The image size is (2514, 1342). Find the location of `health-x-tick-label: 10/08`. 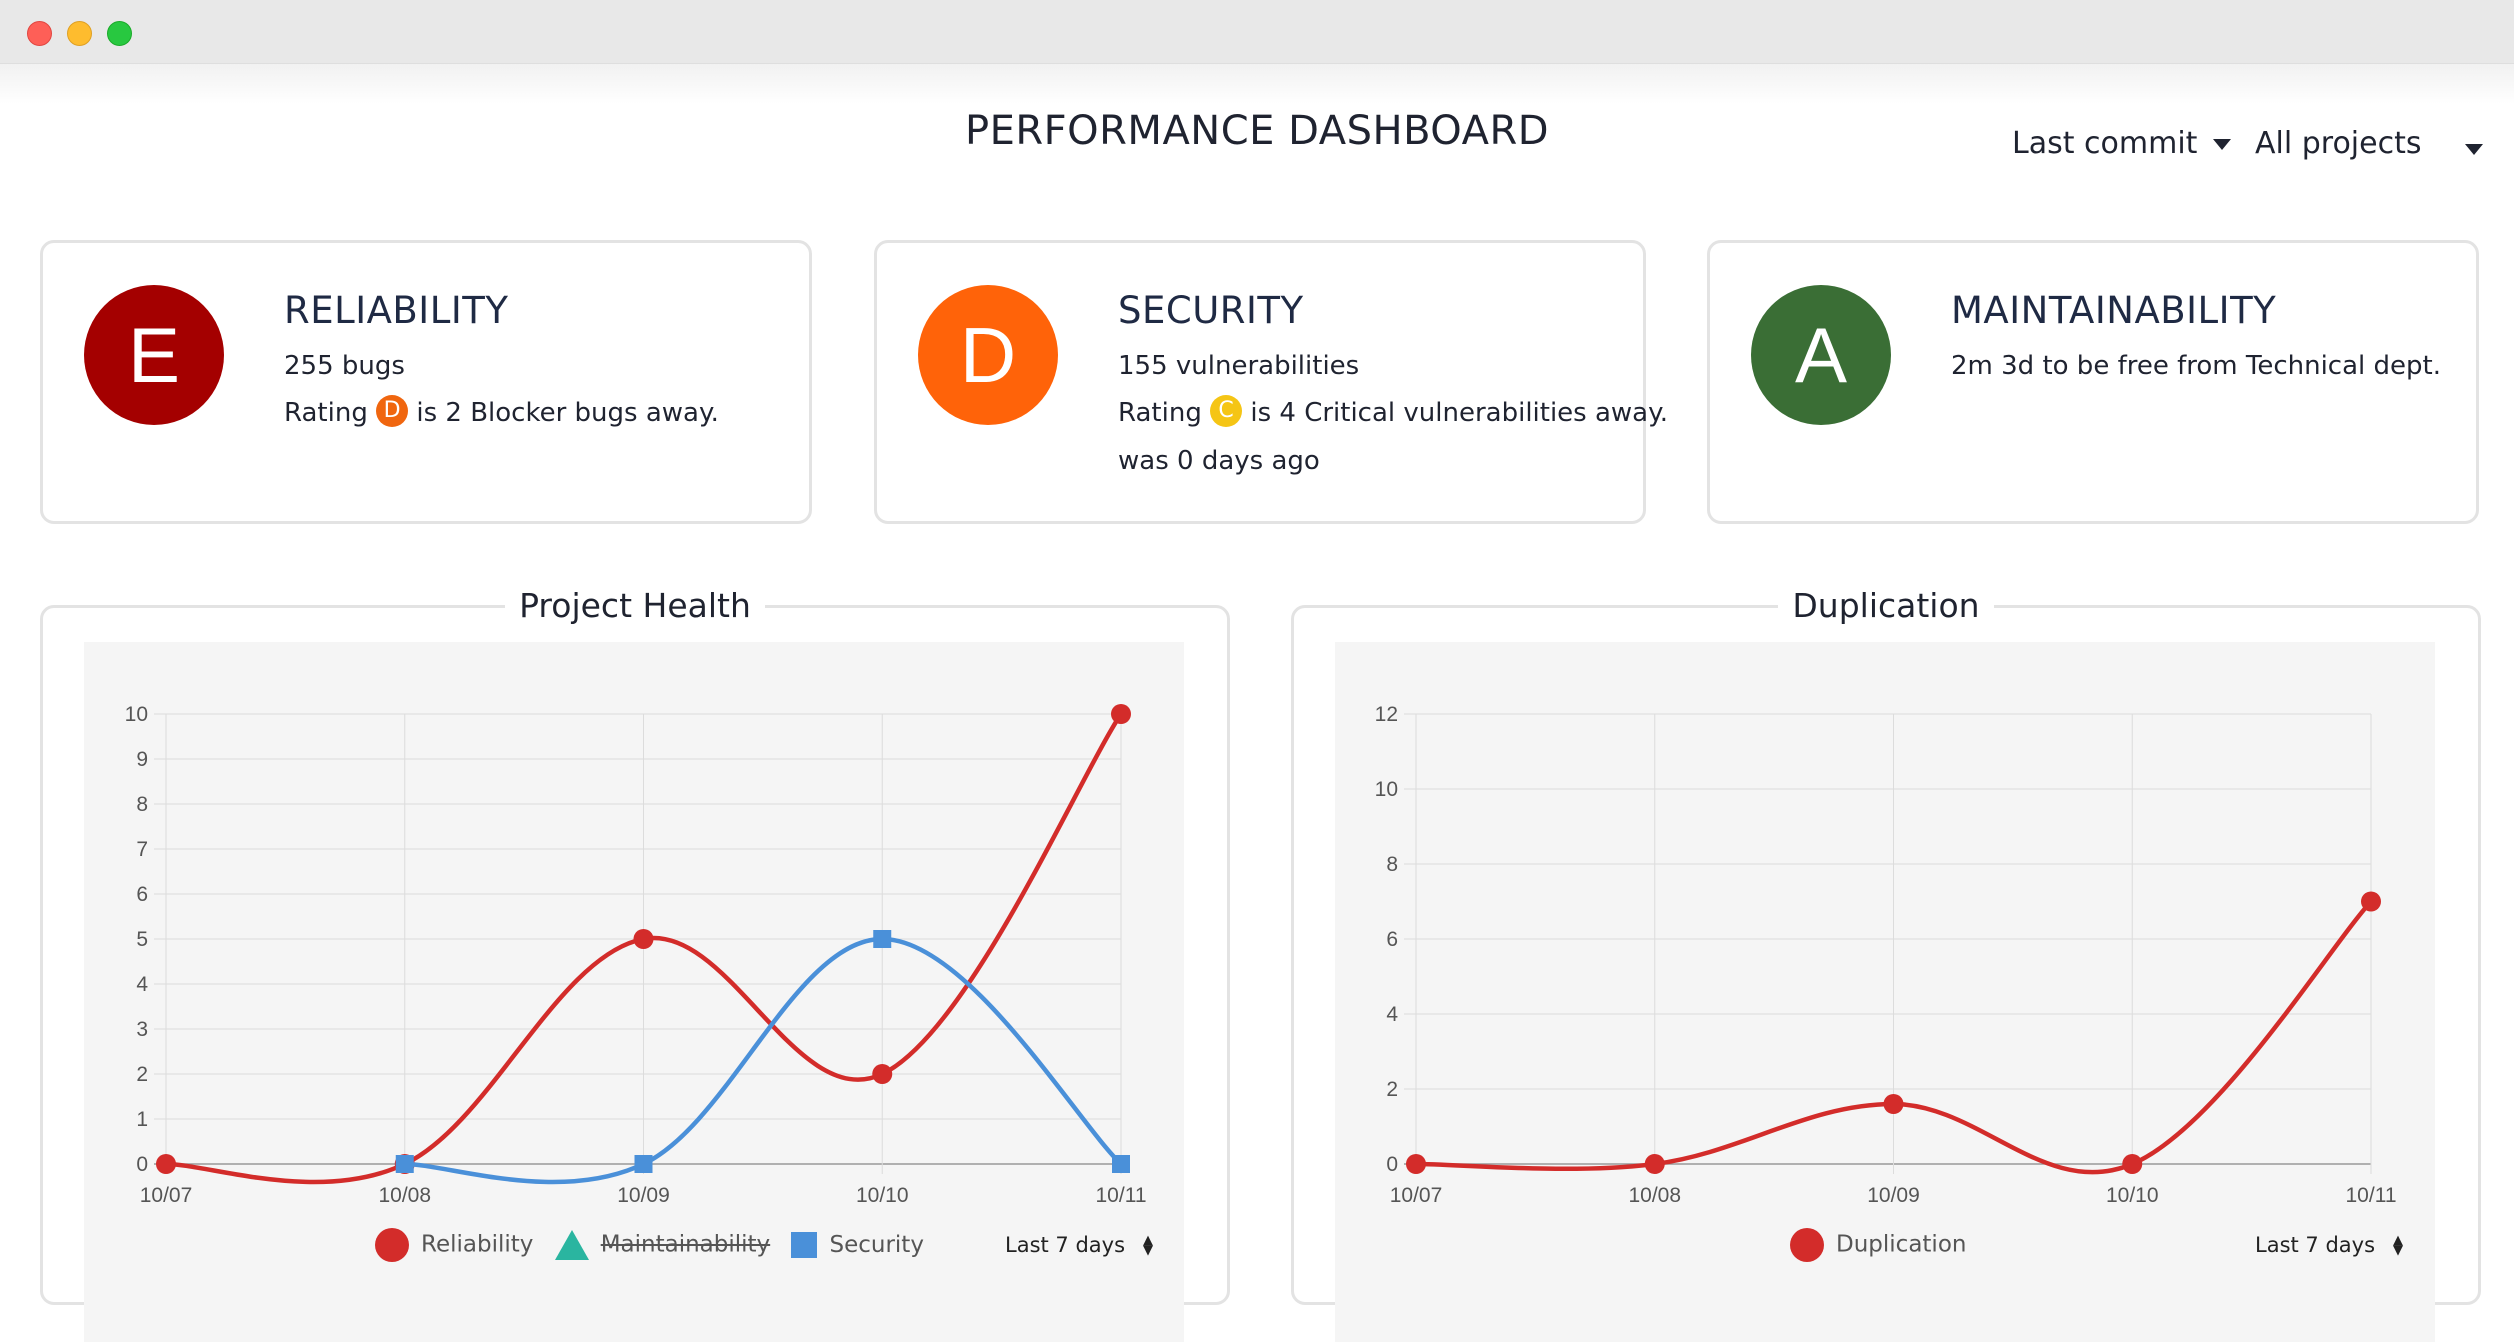

health-x-tick-label: 10/08 is located at coordinates (404, 1195).